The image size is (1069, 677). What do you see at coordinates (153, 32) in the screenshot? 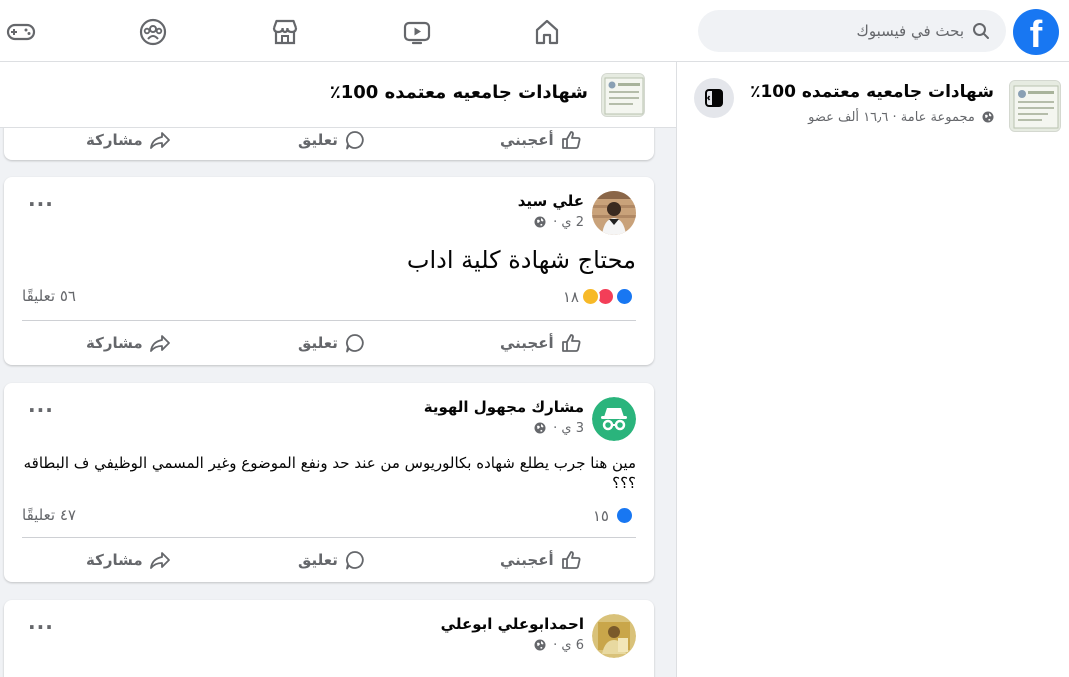
I see `groups-icon` at bounding box center [153, 32].